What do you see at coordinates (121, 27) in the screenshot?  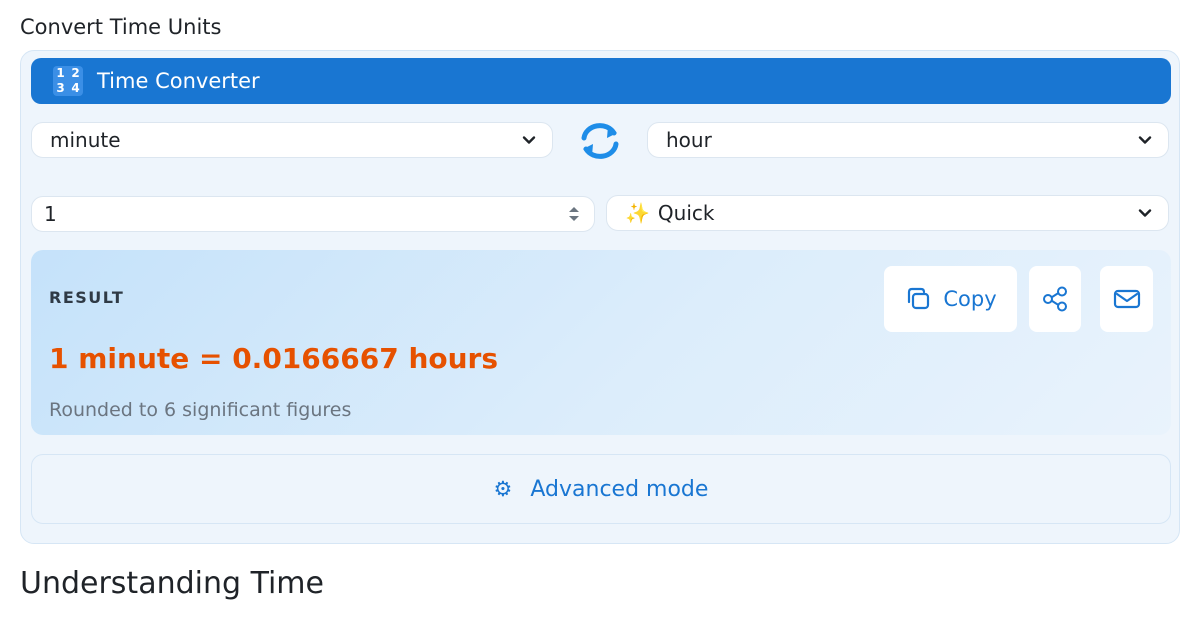 I see `section-heading: Convert Time Units` at bounding box center [121, 27].